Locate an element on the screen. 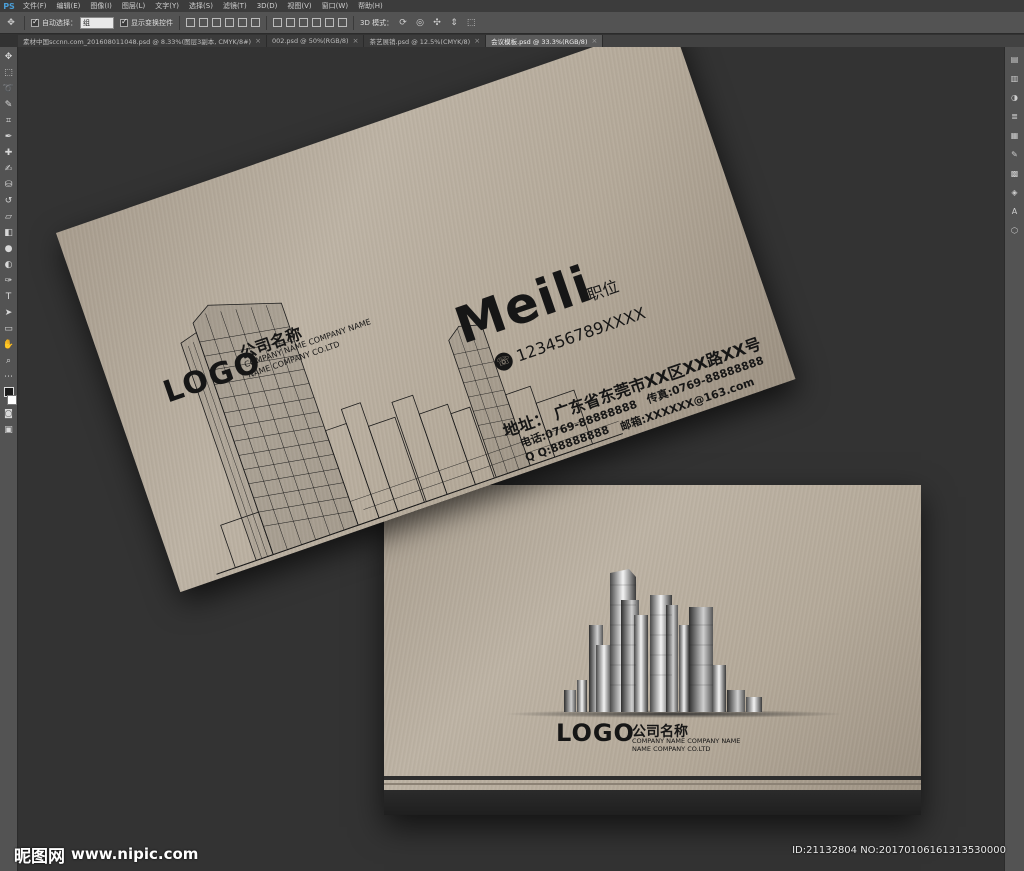 This screenshot has width=1024, height=871. layers-panel-icon: ≣ is located at coordinates (1014, 116).